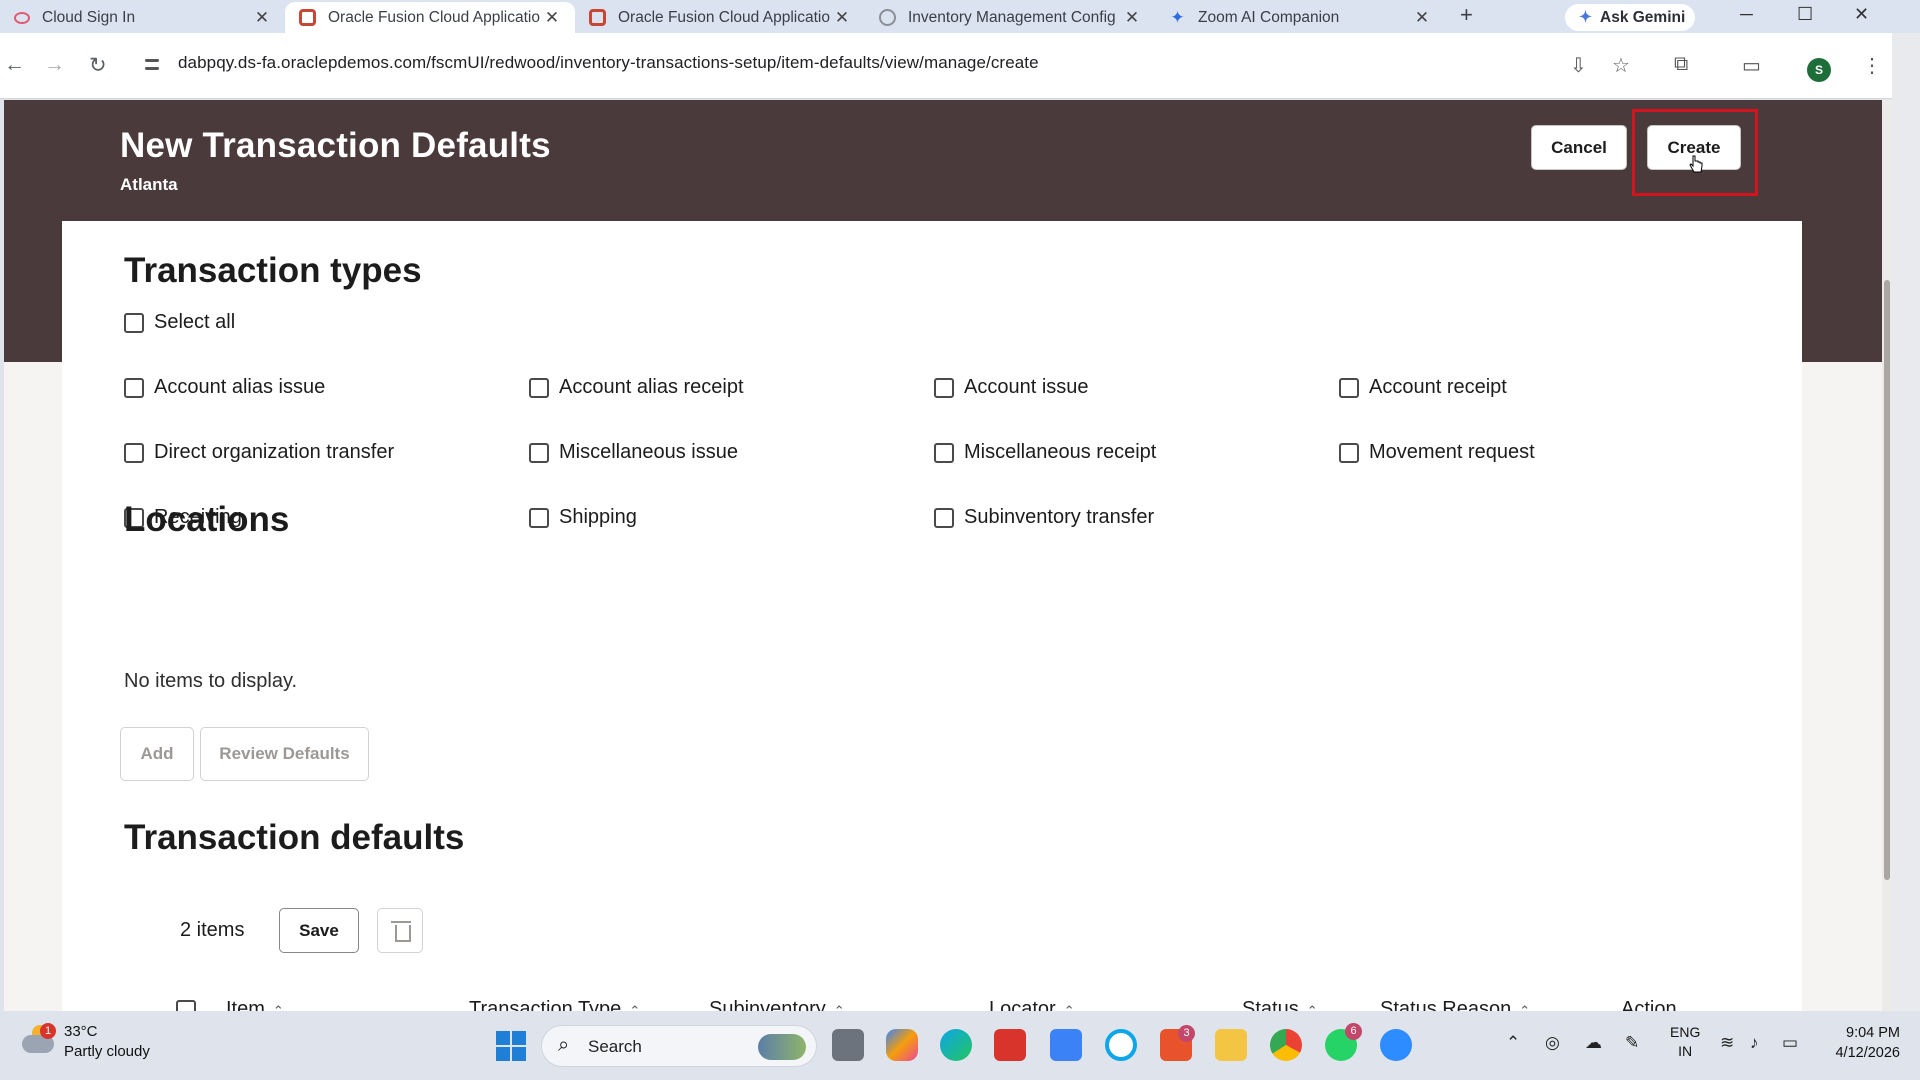 Image resolution: width=1920 pixels, height=1080 pixels. What do you see at coordinates (956, 1045) in the screenshot?
I see `edge-browser-icon` at bounding box center [956, 1045].